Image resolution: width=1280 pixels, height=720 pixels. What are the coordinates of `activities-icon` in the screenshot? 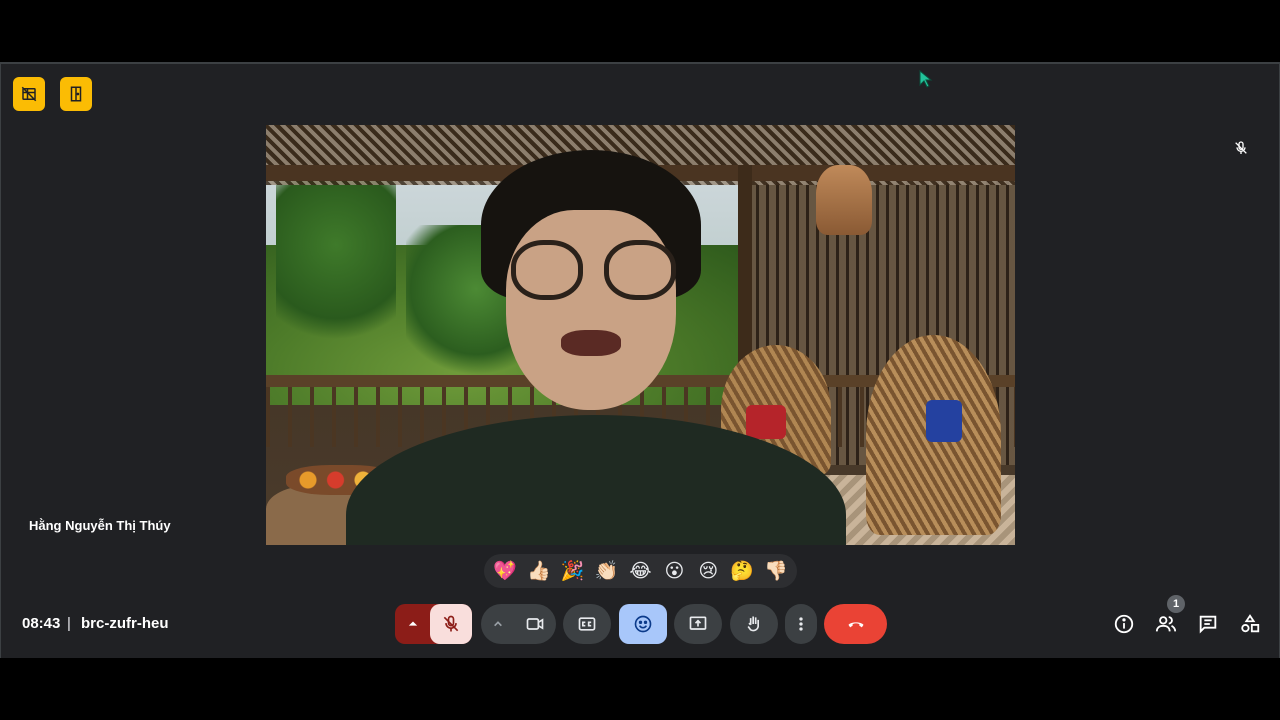 It's located at (1250, 623).